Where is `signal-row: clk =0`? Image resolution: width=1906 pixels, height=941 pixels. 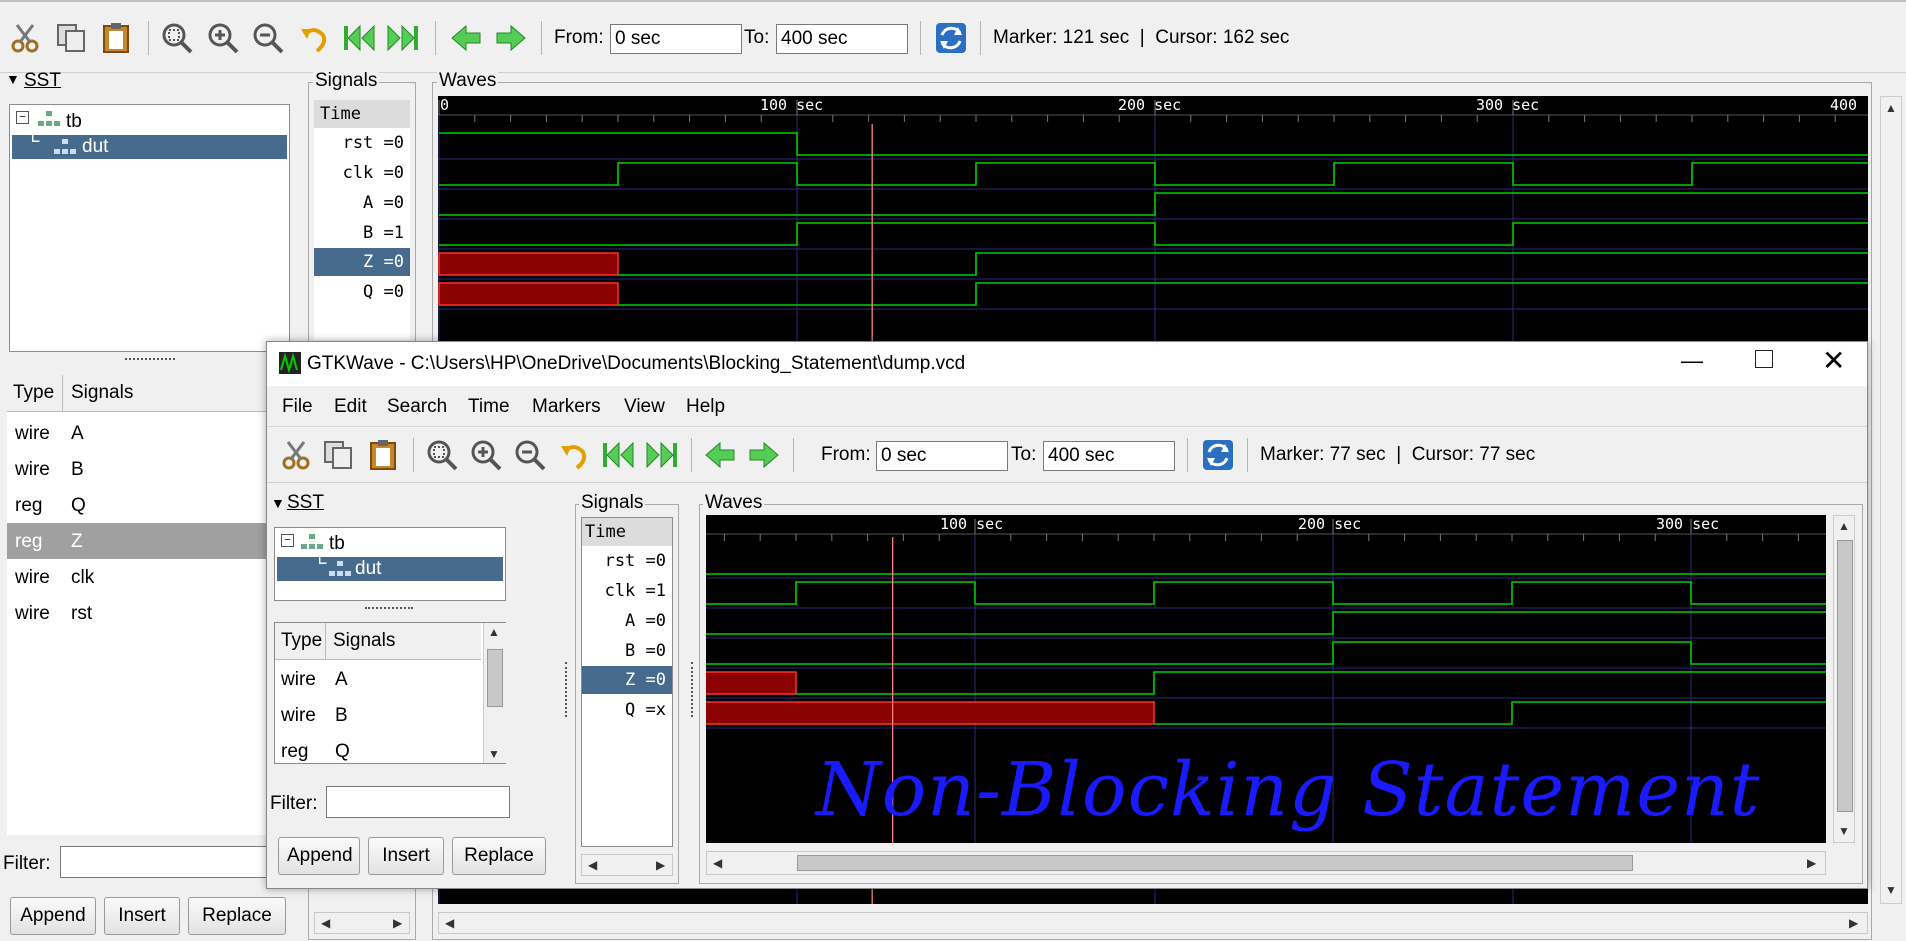 signal-row: clk =0 is located at coordinates (362, 173).